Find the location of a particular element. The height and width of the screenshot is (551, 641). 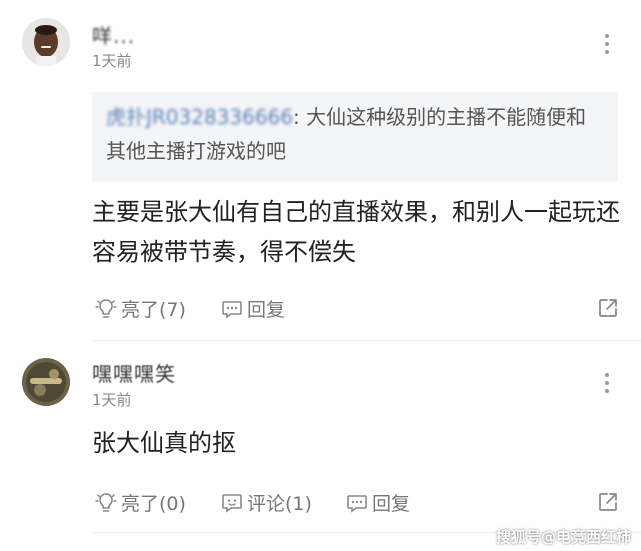

comment-count-label: 评论(1) is located at coordinates (279, 504).